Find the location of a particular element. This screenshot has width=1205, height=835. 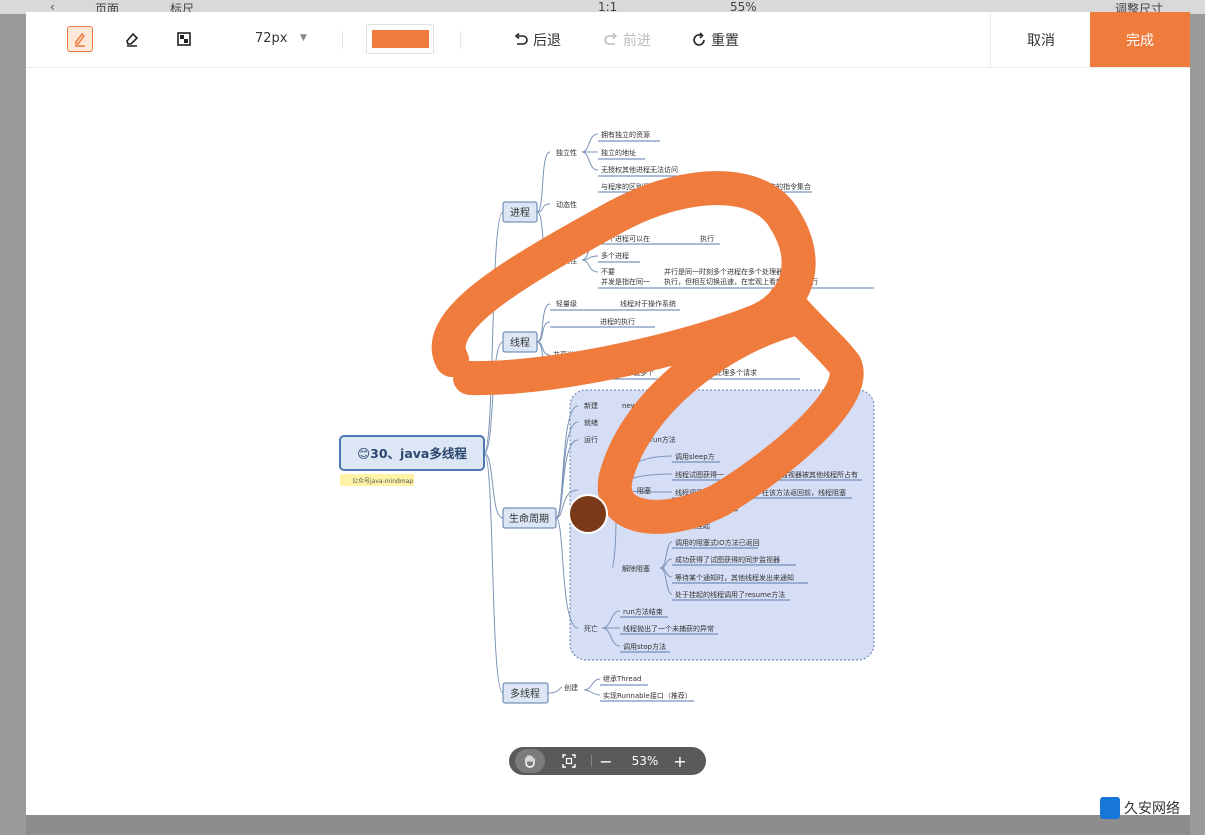

watermark: 久安网络 is located at coordinates (1140, 808).